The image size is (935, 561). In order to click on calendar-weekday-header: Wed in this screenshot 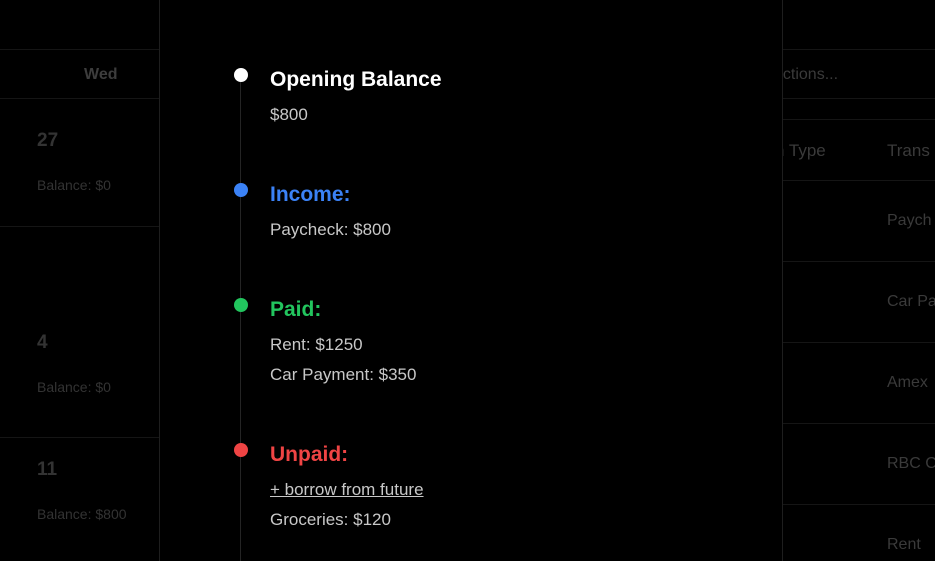, I will do `click(80, 74)`.